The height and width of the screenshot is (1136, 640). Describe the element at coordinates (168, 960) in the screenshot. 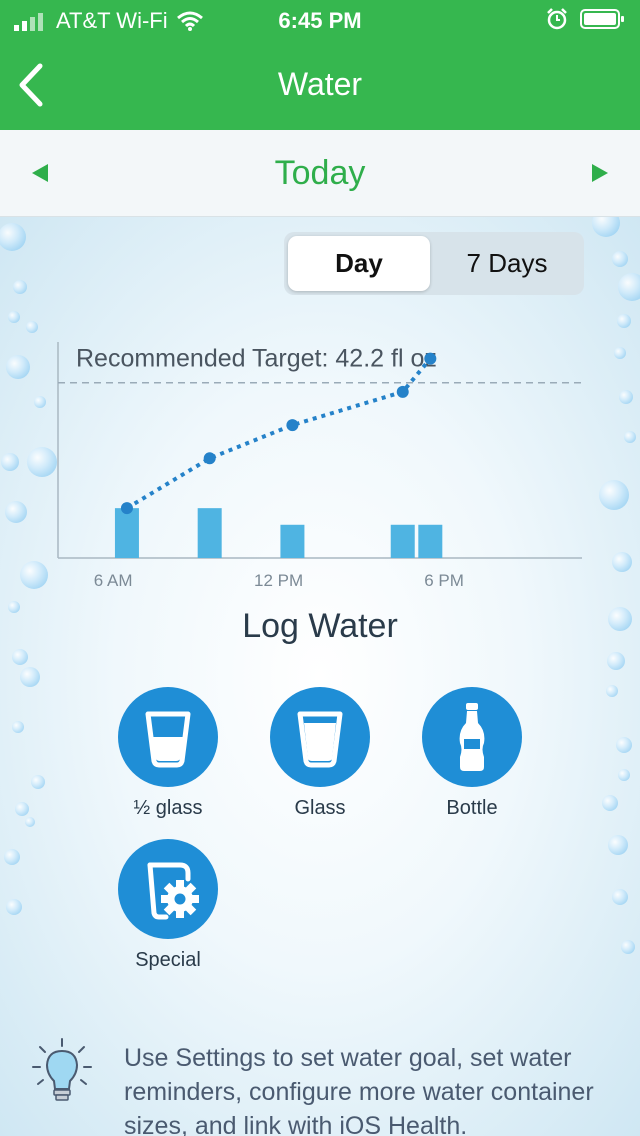

I see `special-label: Special` at that location.